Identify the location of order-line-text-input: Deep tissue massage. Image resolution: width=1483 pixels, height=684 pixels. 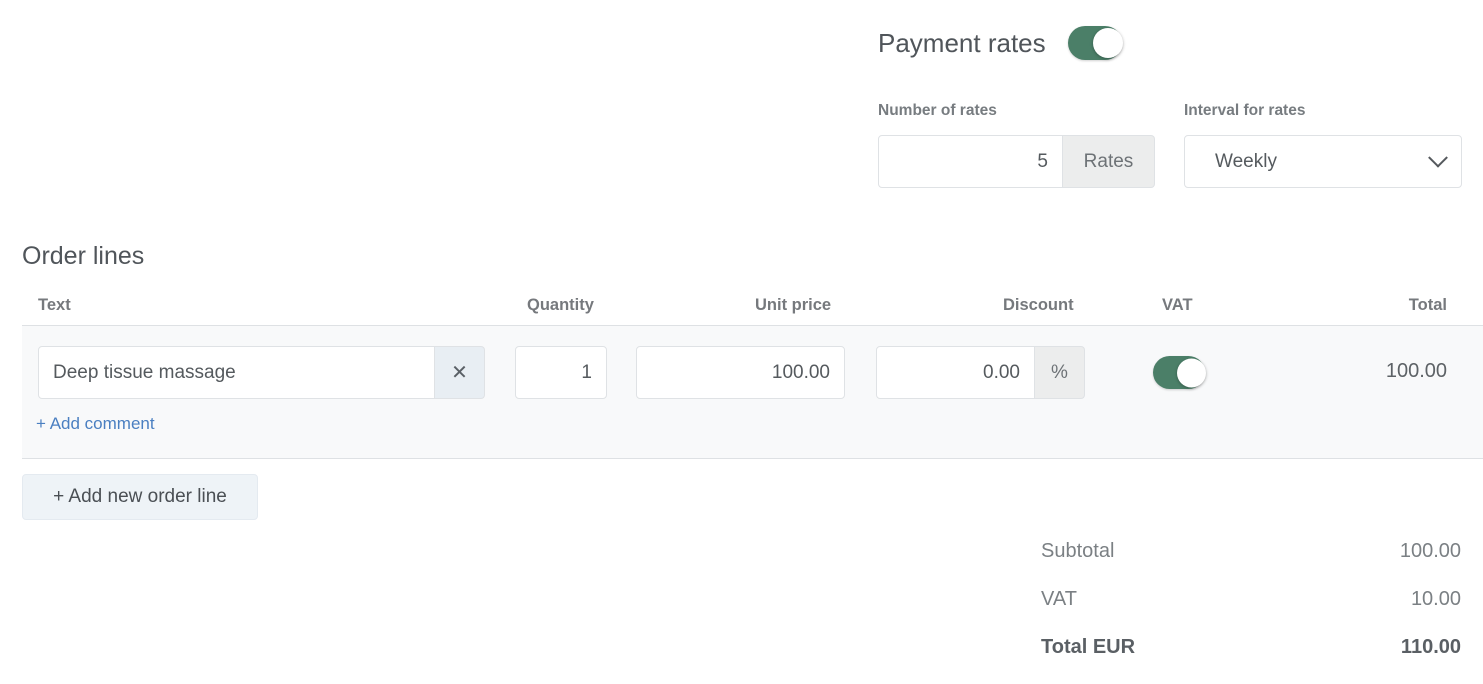
(236, 372).